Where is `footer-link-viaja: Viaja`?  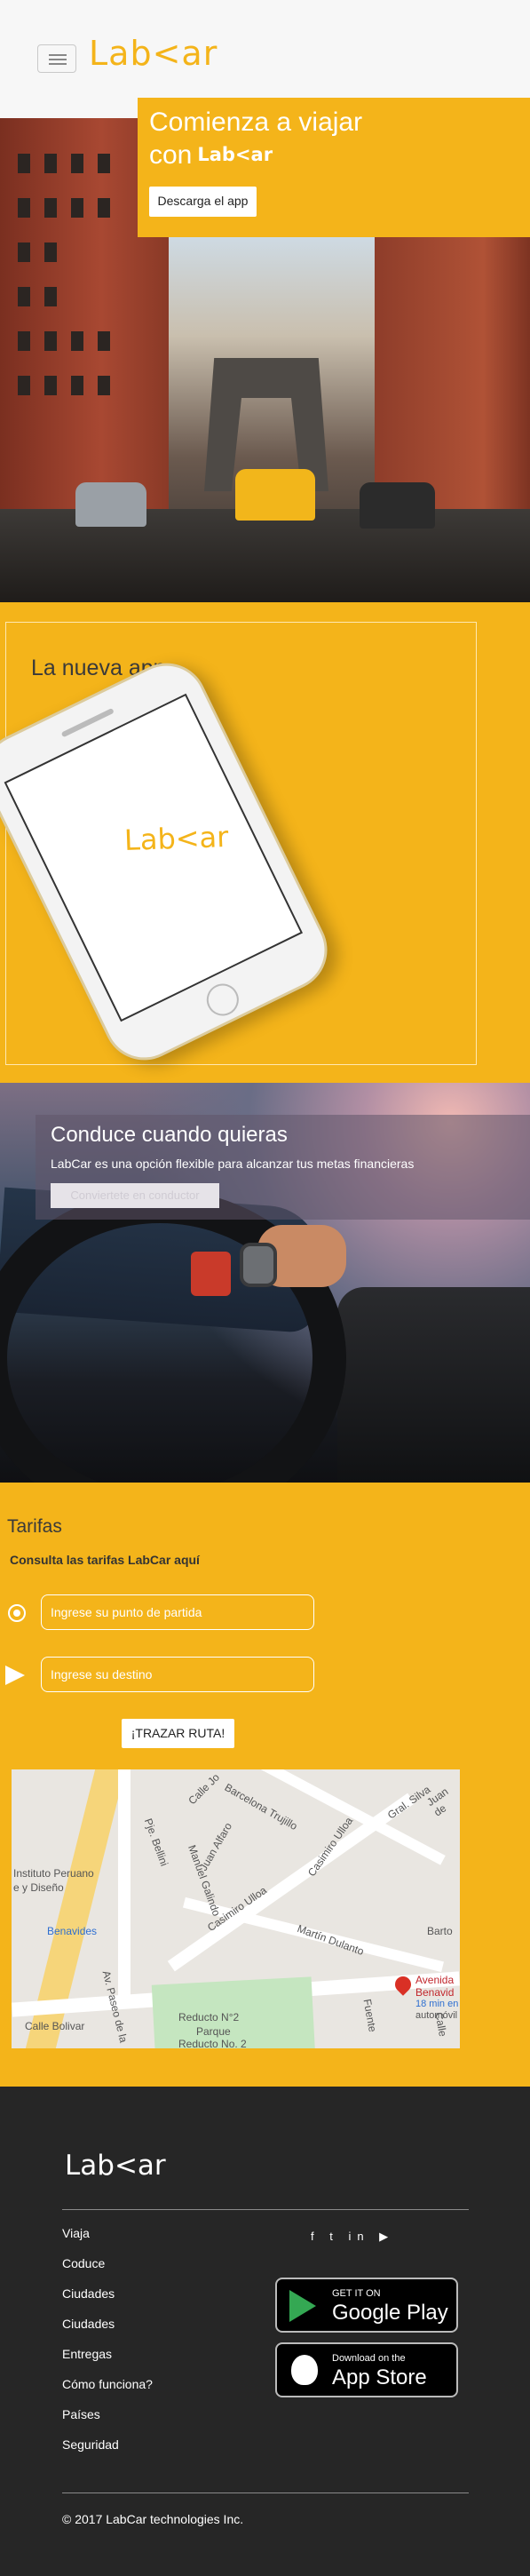
footer-link-viaja: Viaja is located at coordinates (76, 2233).